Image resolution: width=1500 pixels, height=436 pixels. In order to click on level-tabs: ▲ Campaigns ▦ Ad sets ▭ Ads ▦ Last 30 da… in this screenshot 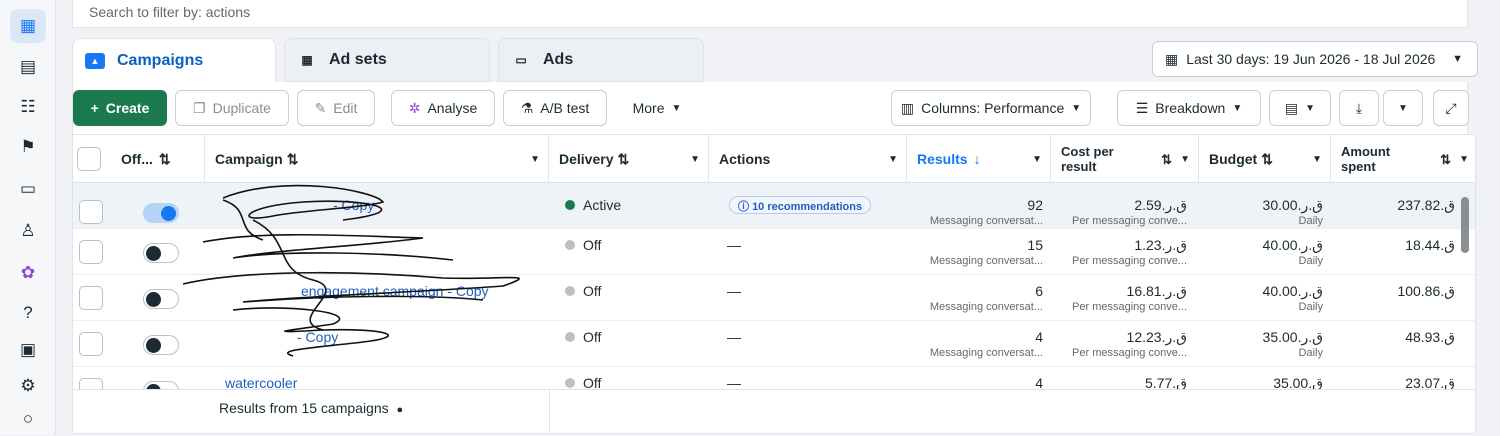, I will do `click(775, 60)`.